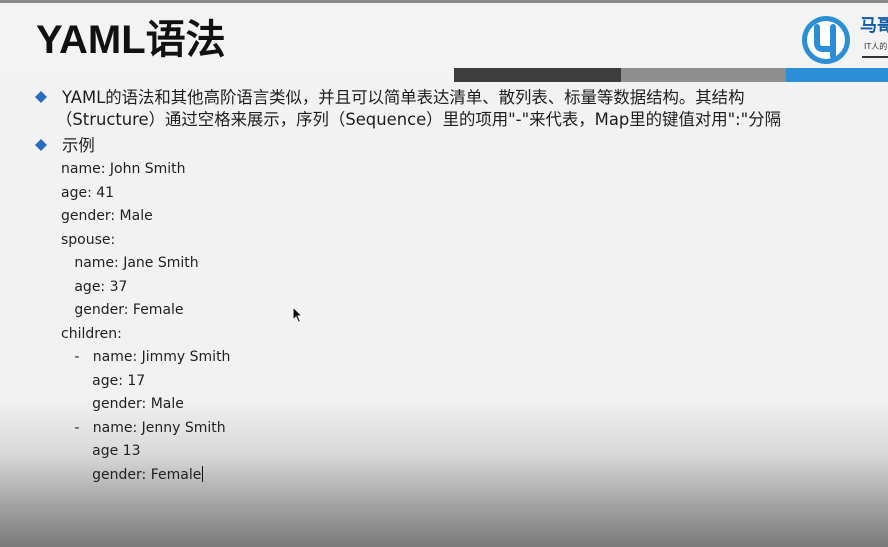  I want to click on code-line: children:, so click(91, 333).